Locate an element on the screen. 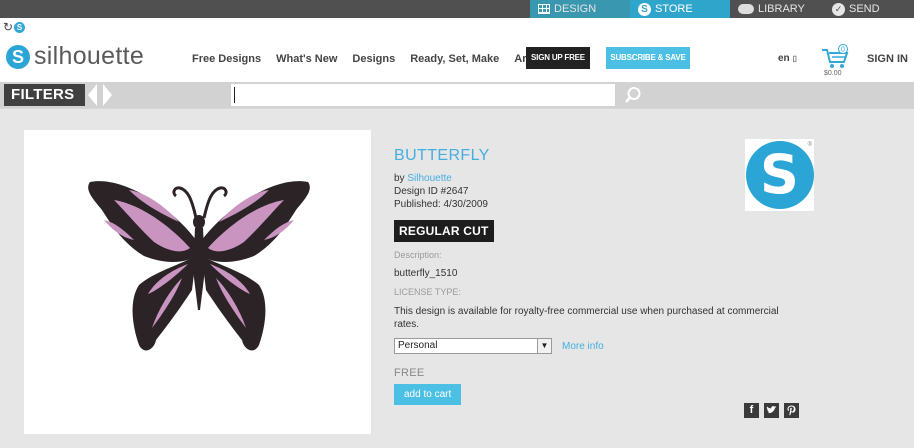  logo-text: silhouette is located at coordinates (89, 56).